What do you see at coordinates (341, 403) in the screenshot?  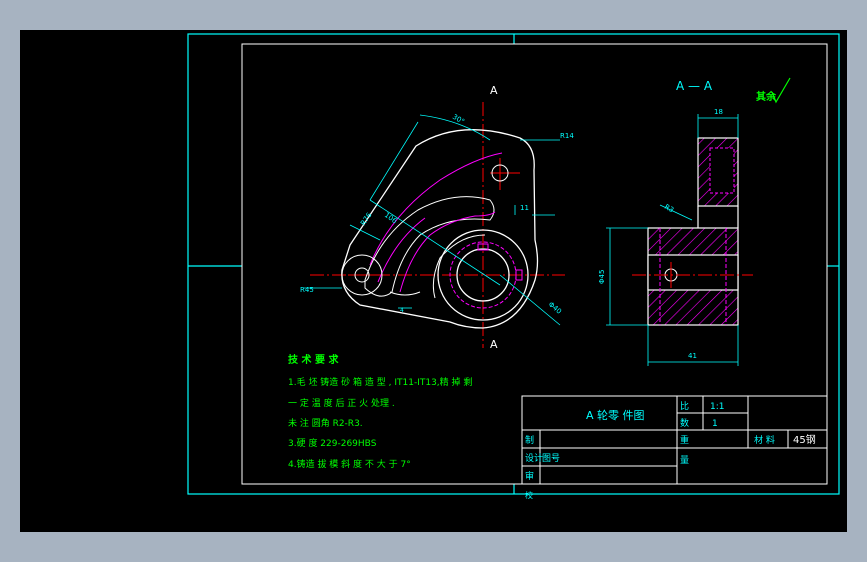 I see `notes-line-2: 一 定 温 度 后 正 火 处理 .` at bounding box center [341, 403].